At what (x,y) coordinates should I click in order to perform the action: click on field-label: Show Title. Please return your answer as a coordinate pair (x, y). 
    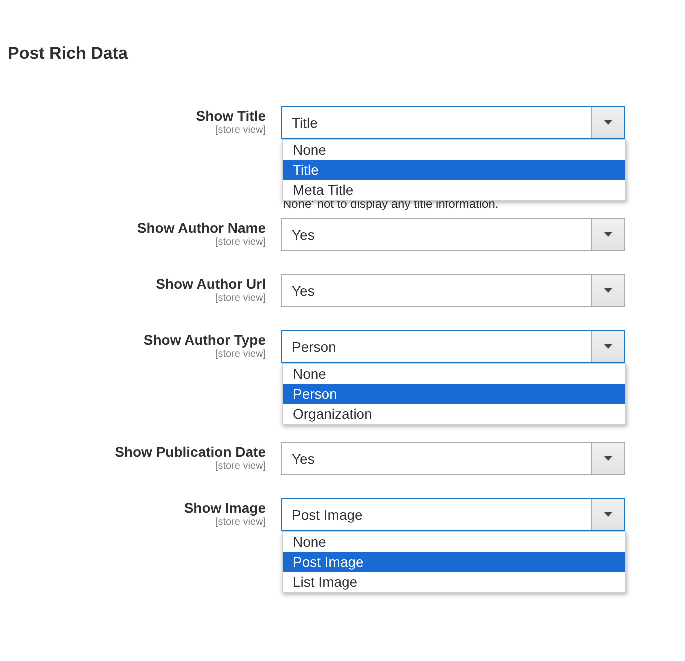
    Looking at the image, I should click on (231, 116).